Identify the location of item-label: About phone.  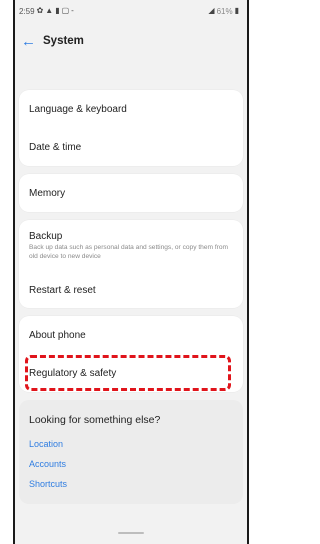
(57, 335).